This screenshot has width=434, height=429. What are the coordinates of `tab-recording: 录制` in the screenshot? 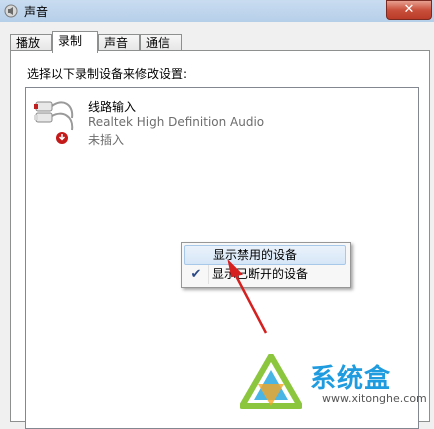 It's located at (75, 42).